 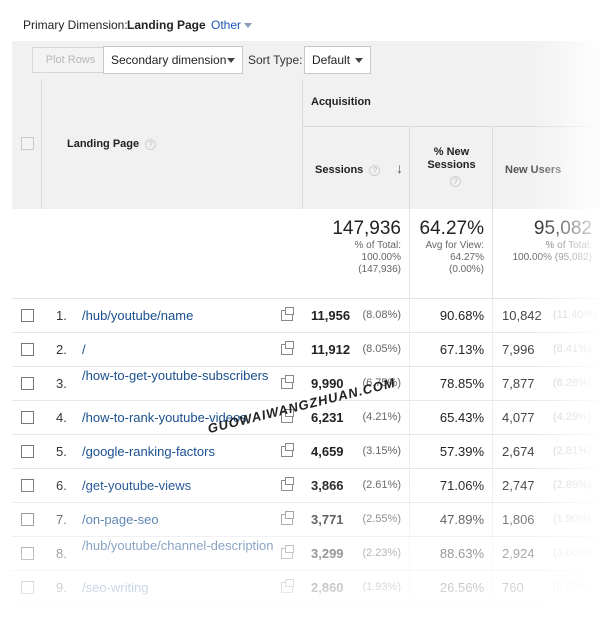 What do you see at coordinates (341, 102) in the screenshot?
I see `acquisition-header-label: Acquisition` at bounding box center [341, 102].